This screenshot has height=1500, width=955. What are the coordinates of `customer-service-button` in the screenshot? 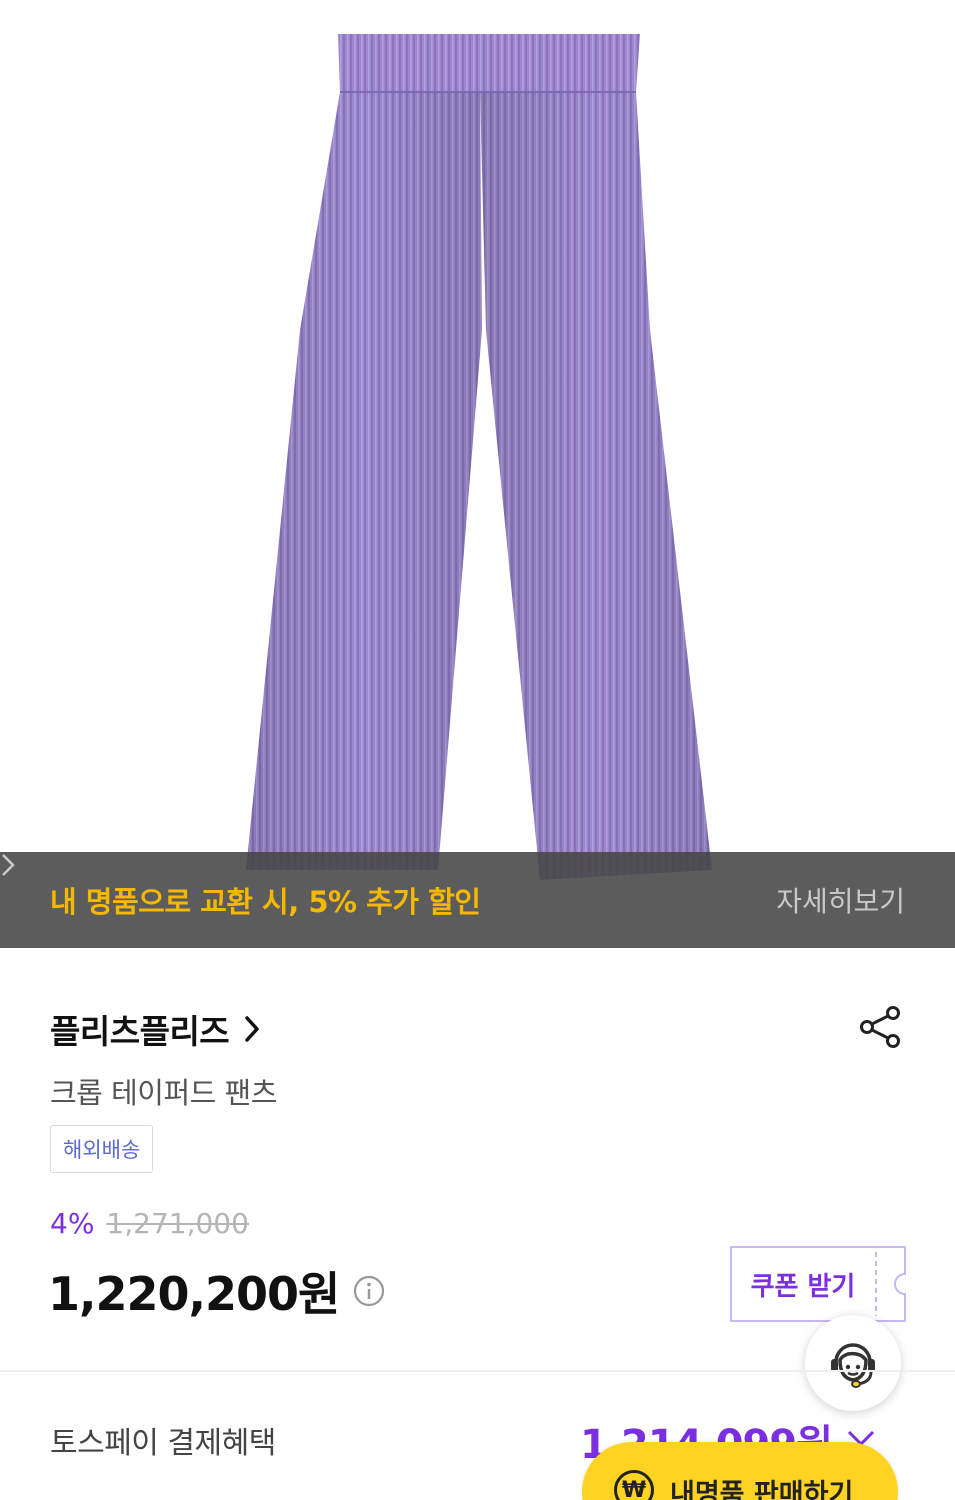 It's located at (853, 1363).